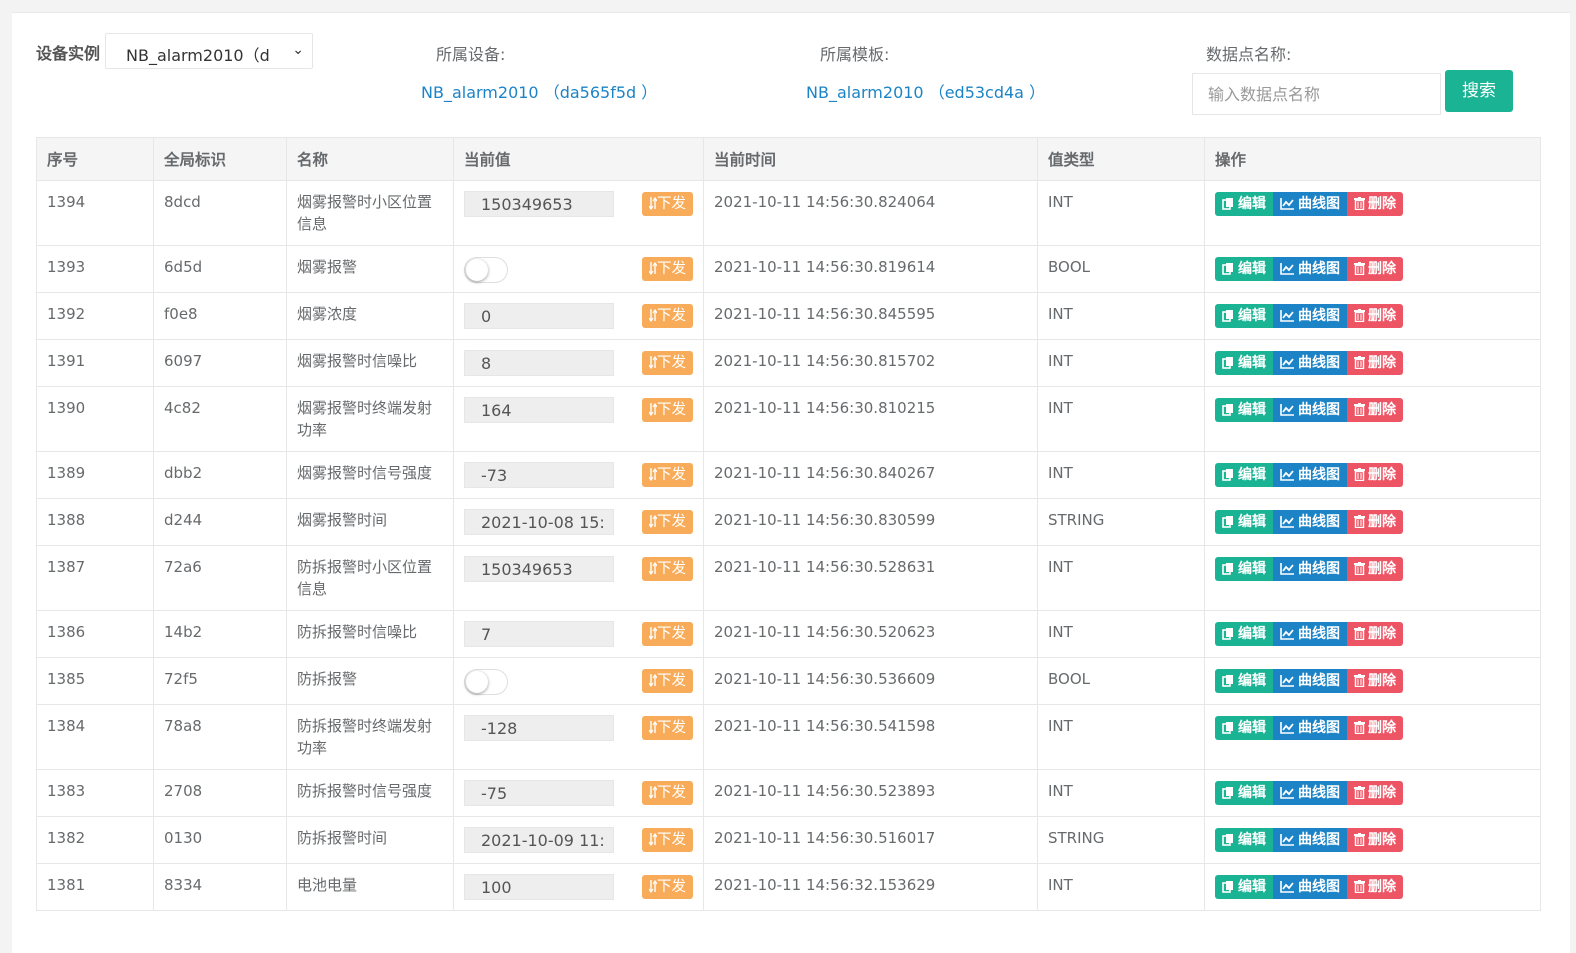 This screenshot has width=1576, height=953. What do you see at coordinates (539, 728) in the screenshot?
I see `current-value-input: -128` at bounding box center [539, 728].